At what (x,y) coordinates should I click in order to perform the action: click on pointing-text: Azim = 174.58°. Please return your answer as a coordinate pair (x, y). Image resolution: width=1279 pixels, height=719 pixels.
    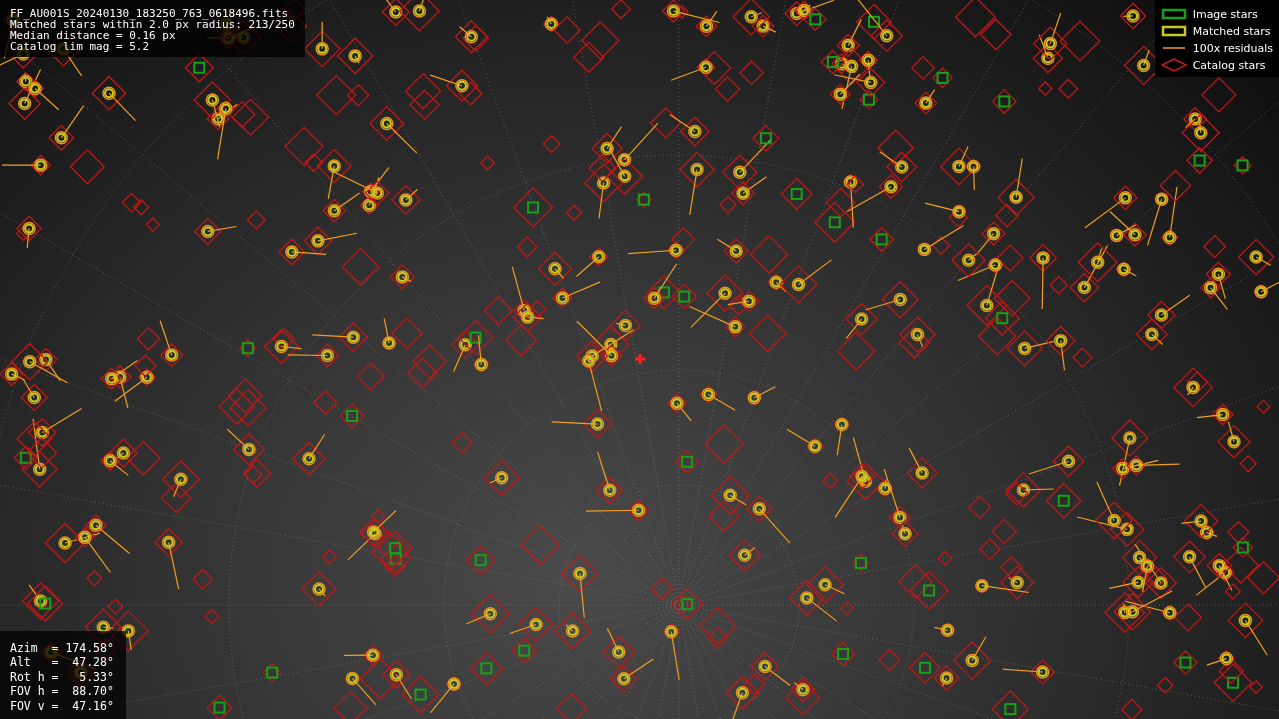
    Looking at the image, I should click on (62, 648).